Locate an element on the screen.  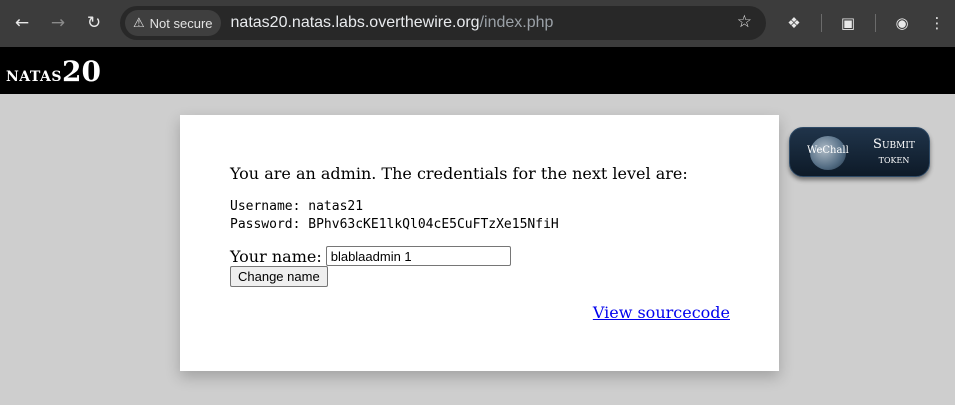
site-title: natas20 is located at coordinates (53, 71).